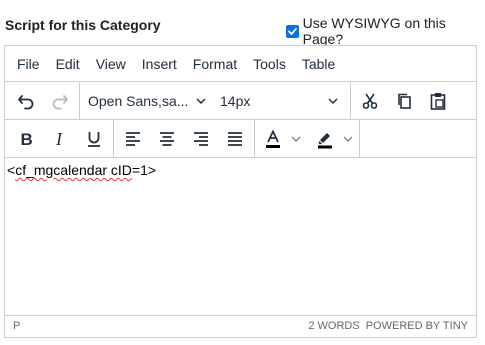 The height and width of the screenshot is (345, 485). I want to click on text-color-icon, so click(273, 138).